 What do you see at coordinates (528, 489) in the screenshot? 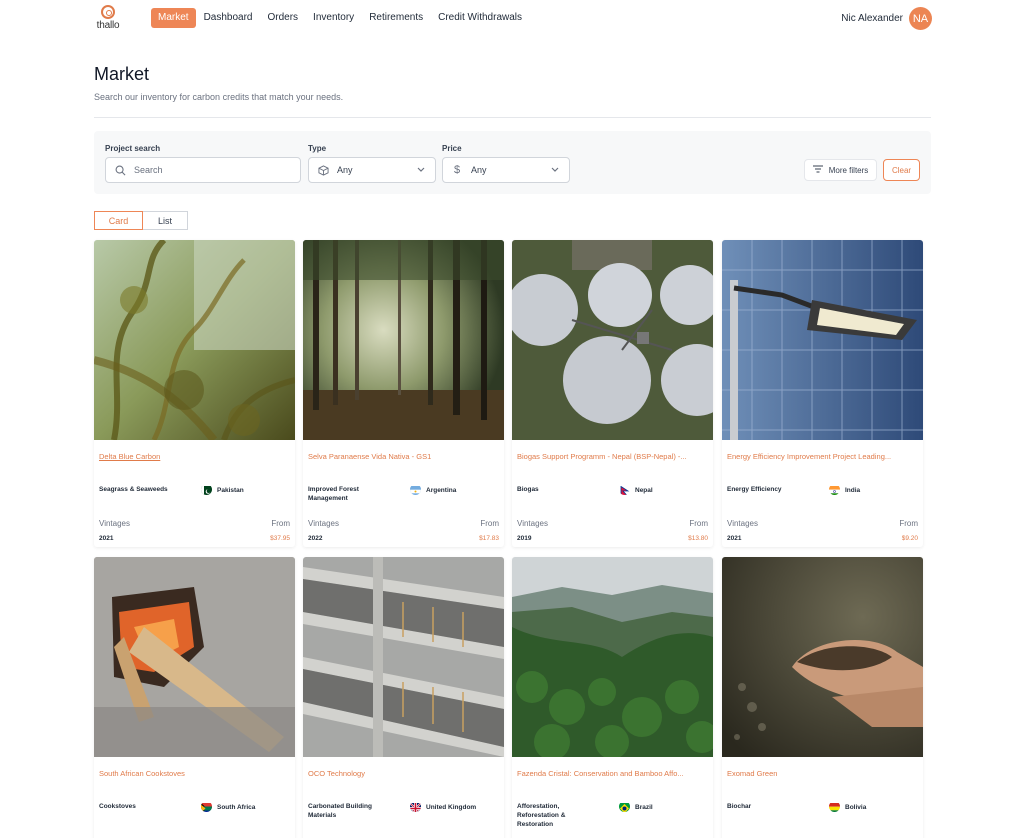
I see `project-type: Biogas` at bounding box center [528, 489].